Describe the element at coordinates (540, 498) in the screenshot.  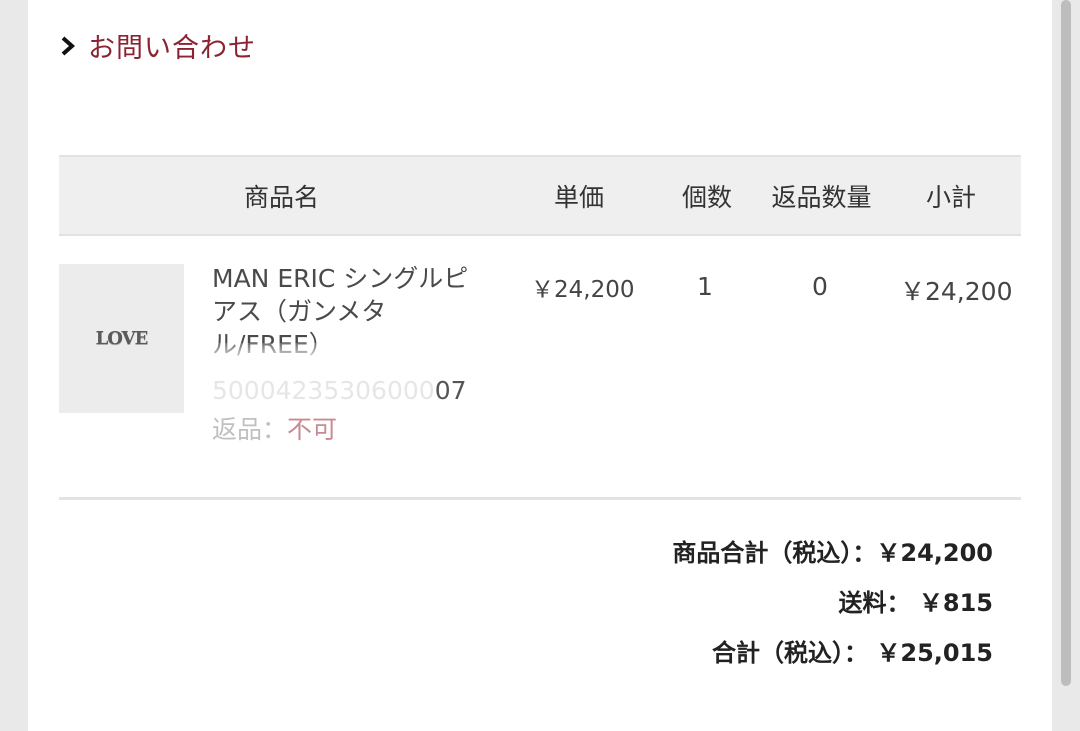
I see `table-divider` at that location.